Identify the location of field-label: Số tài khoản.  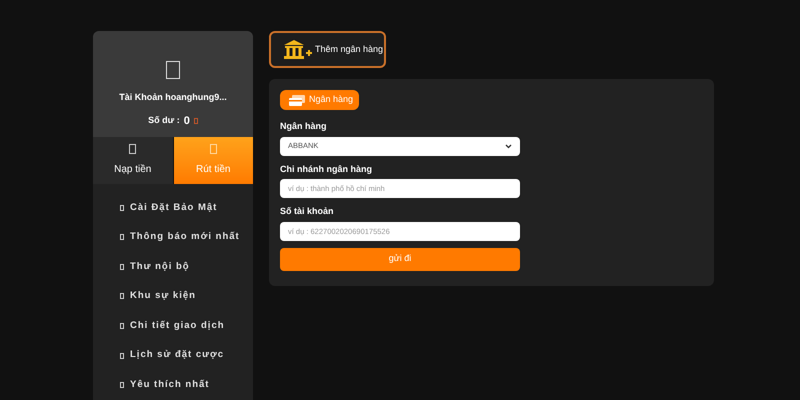
(307, 211).